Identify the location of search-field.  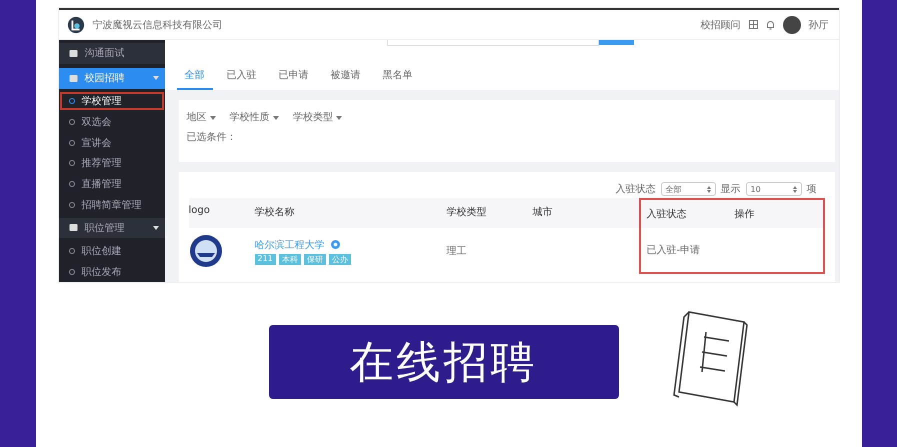
(492, 43).